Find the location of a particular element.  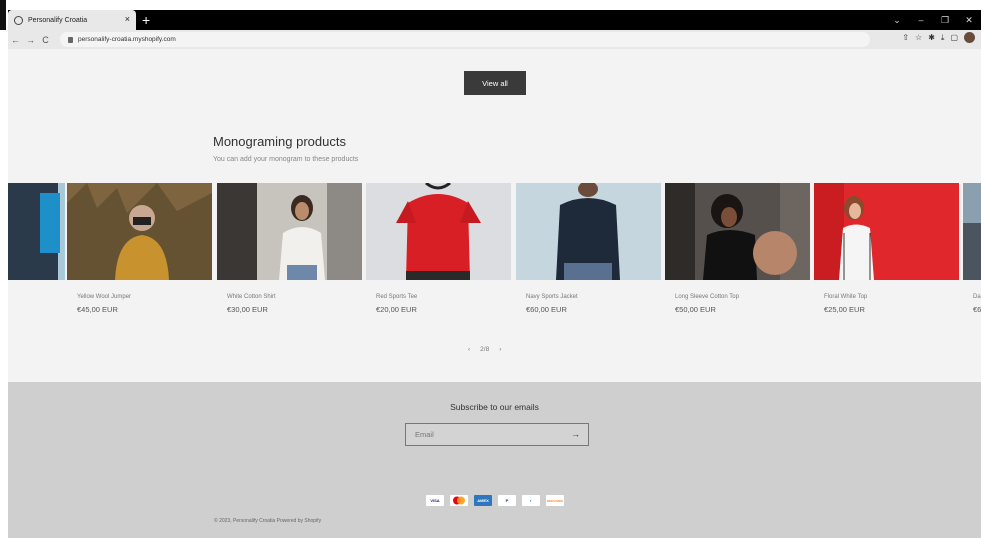

discover-icon: DISCOVER is located at coordinates (555, 500).